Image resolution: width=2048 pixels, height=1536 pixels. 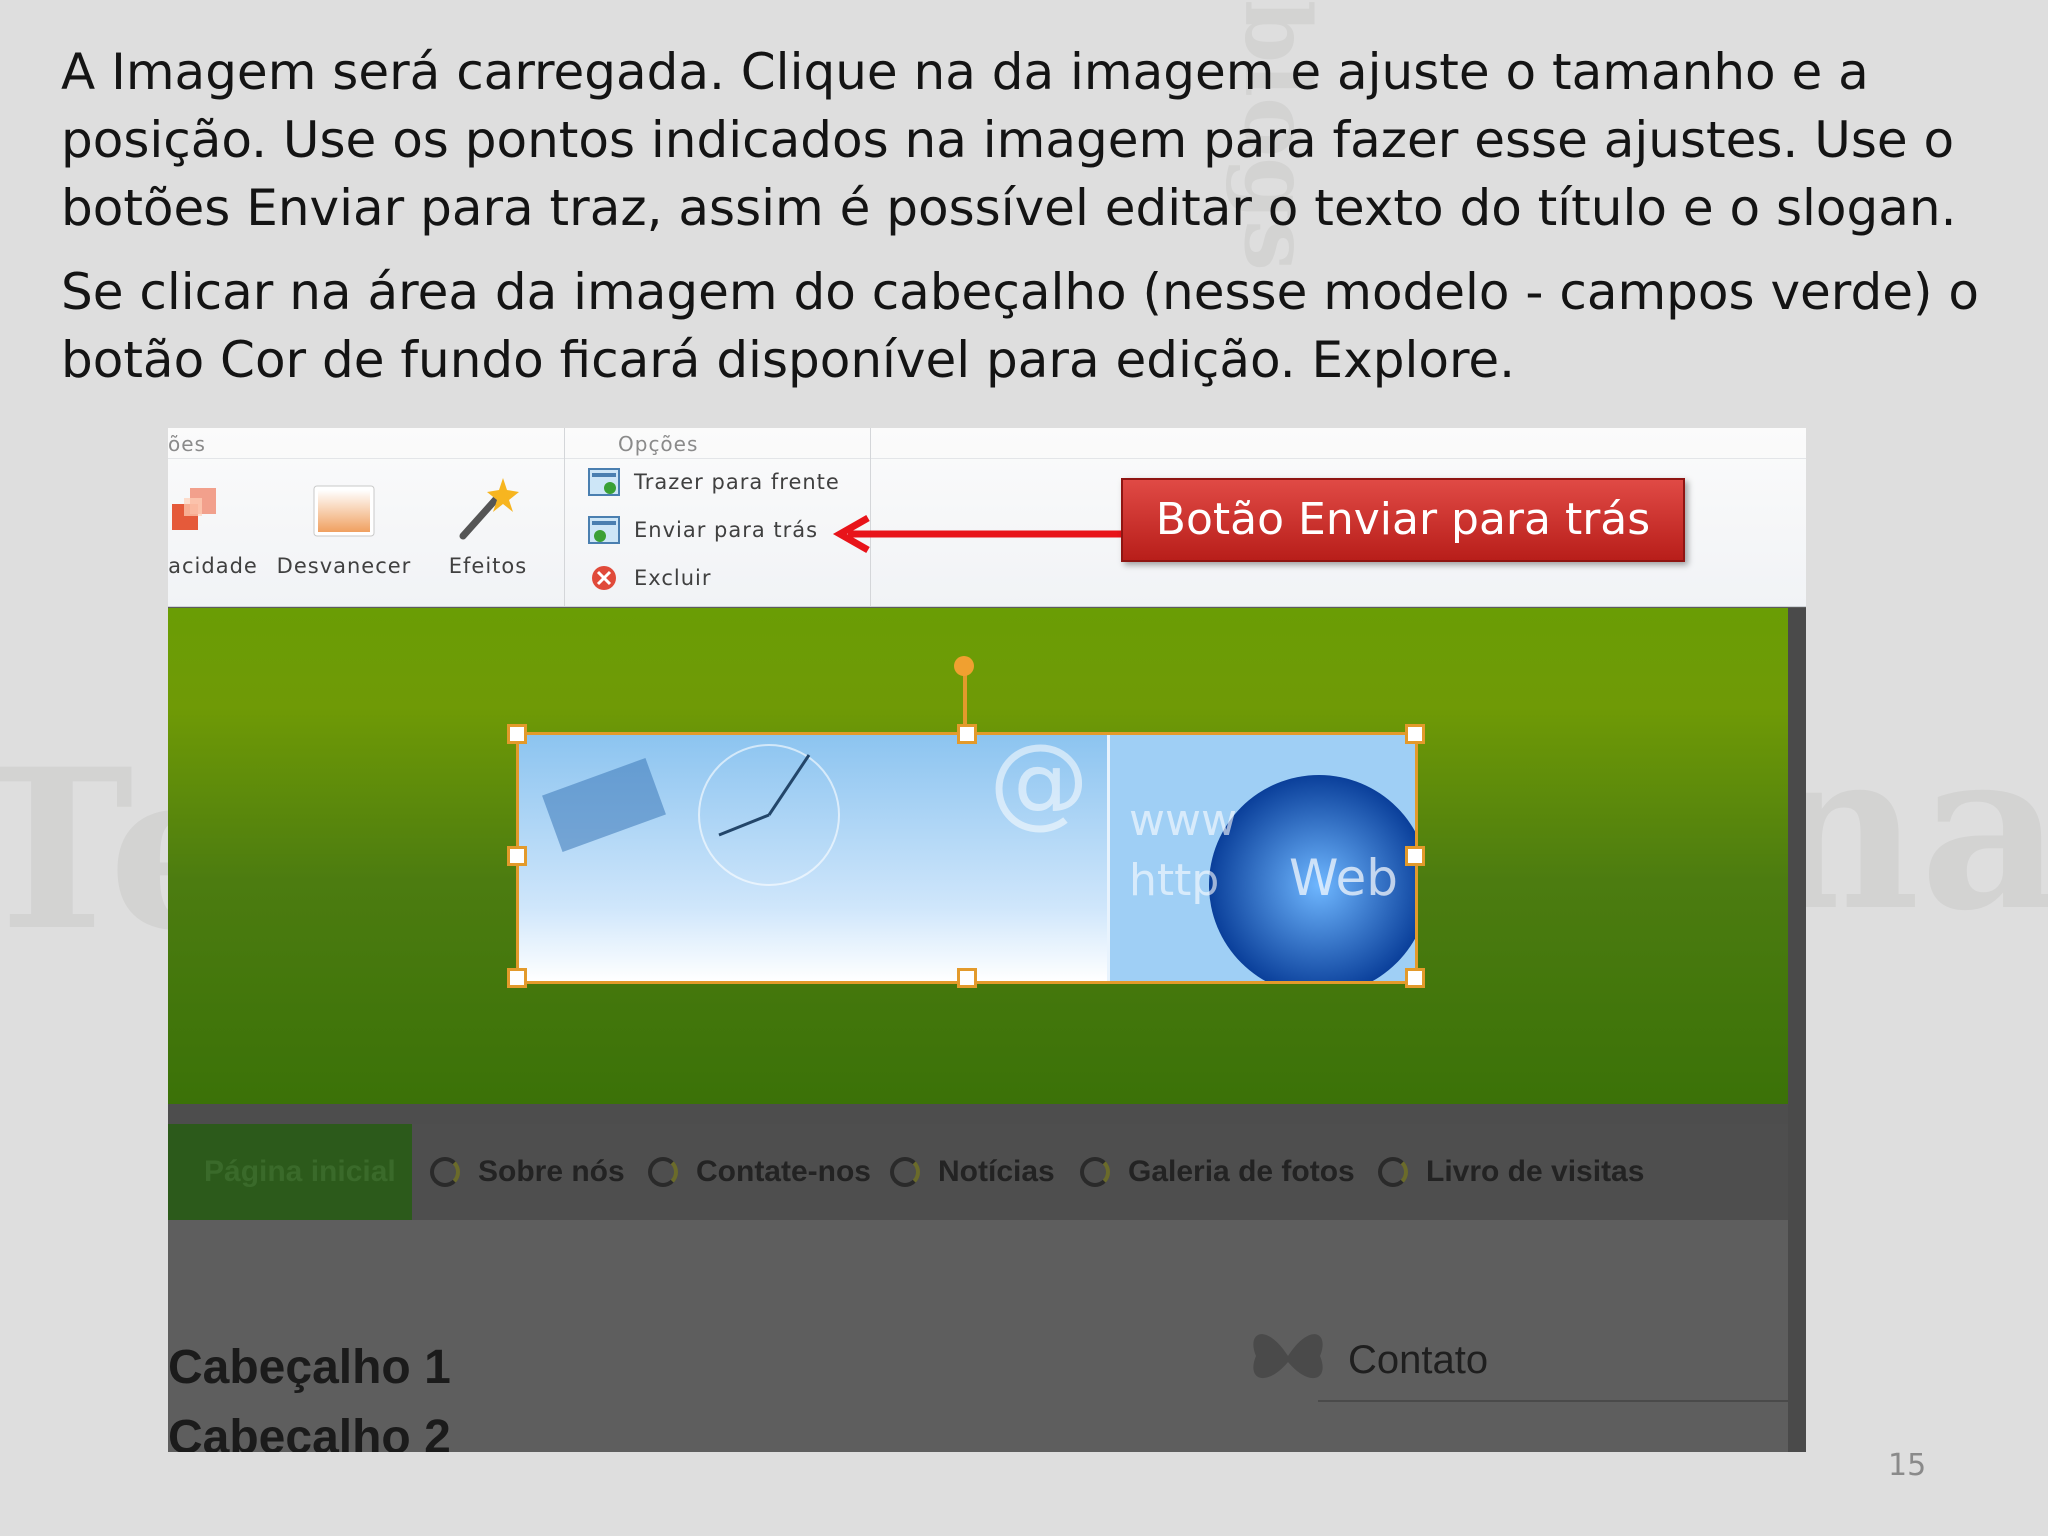 I want to click on resize-handle-top-right, so click(x=1415, y=734).